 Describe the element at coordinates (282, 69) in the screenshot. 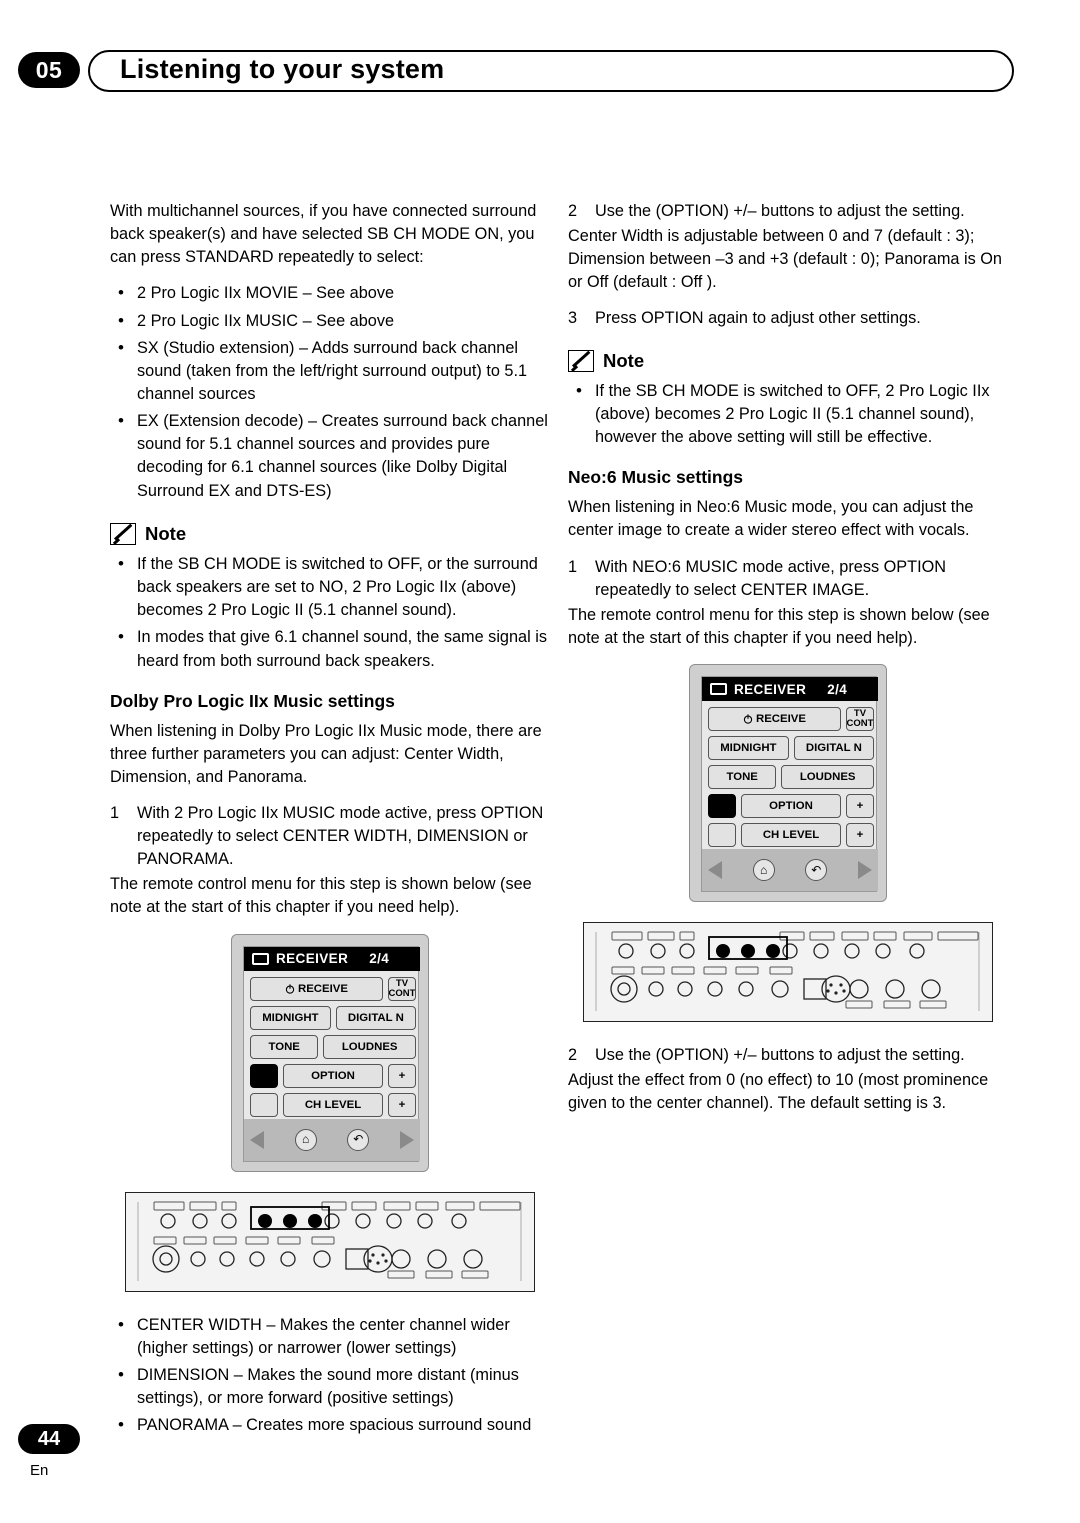

I see `page-title: Listening to your system` at that location.